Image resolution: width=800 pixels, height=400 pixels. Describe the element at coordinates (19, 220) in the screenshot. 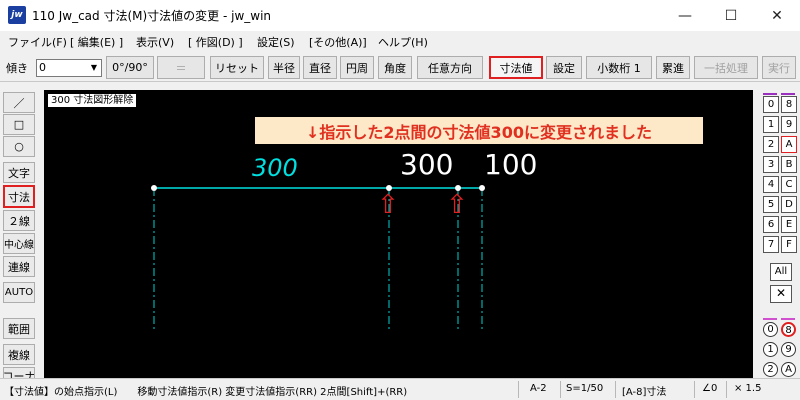

I see `double-line-button: ２線` at that location.